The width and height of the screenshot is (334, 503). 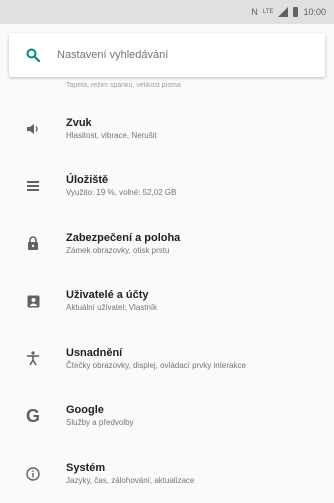 I want to click on accessibility-icon, so click(x=33, y=358).